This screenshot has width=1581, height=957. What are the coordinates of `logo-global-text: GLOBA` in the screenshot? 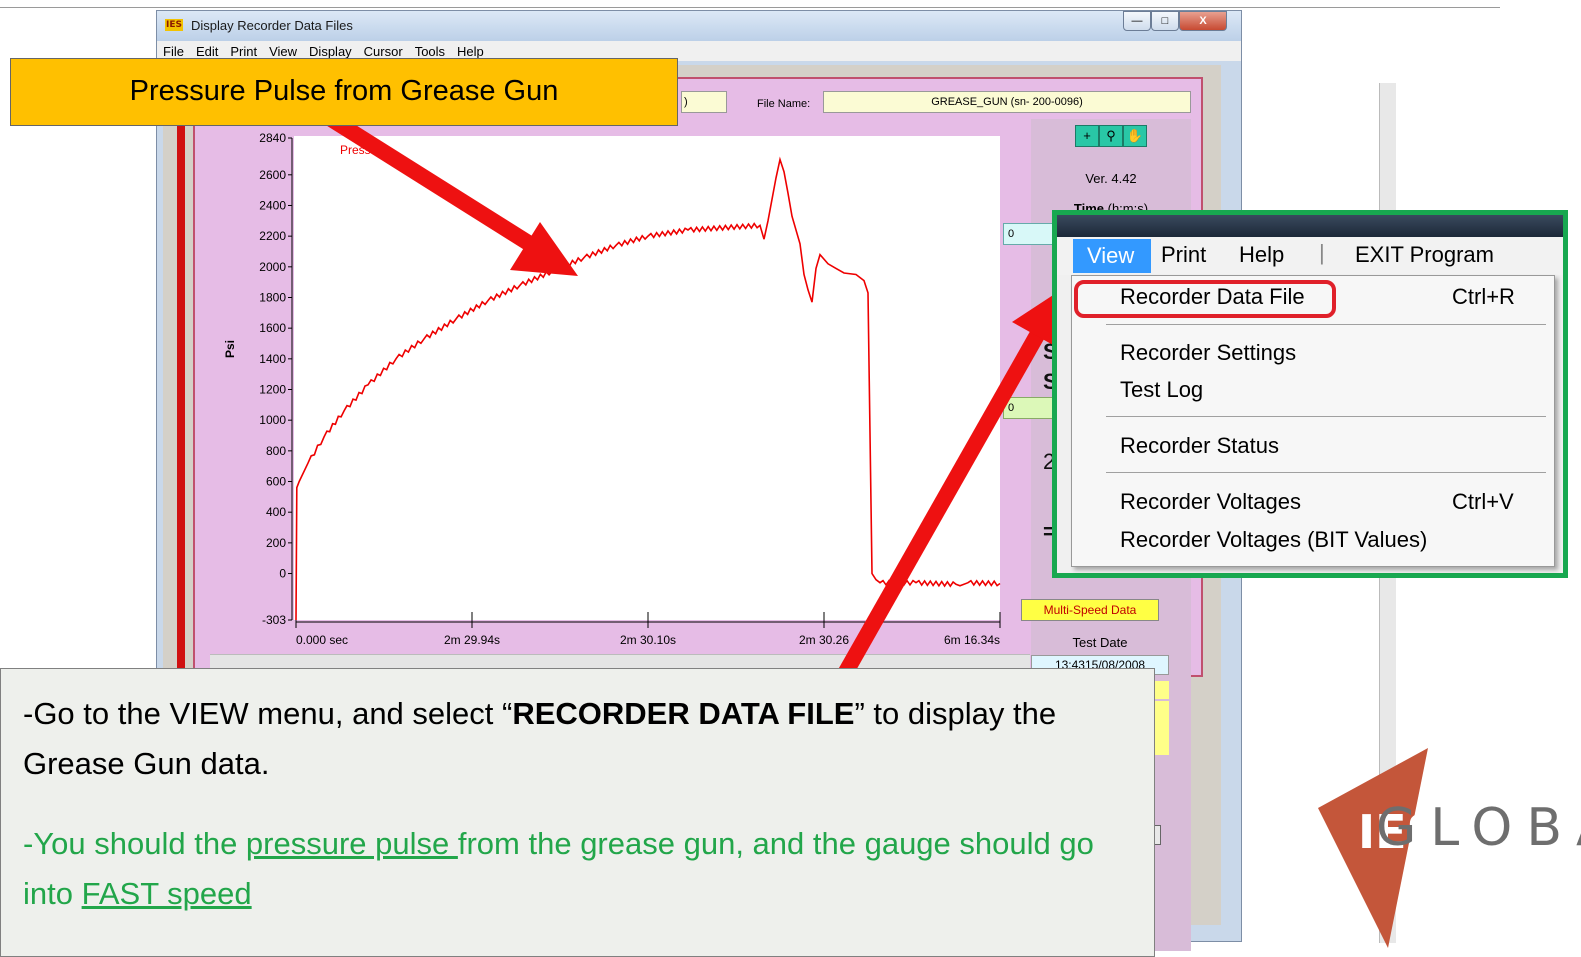 It's located at (1478, 828).